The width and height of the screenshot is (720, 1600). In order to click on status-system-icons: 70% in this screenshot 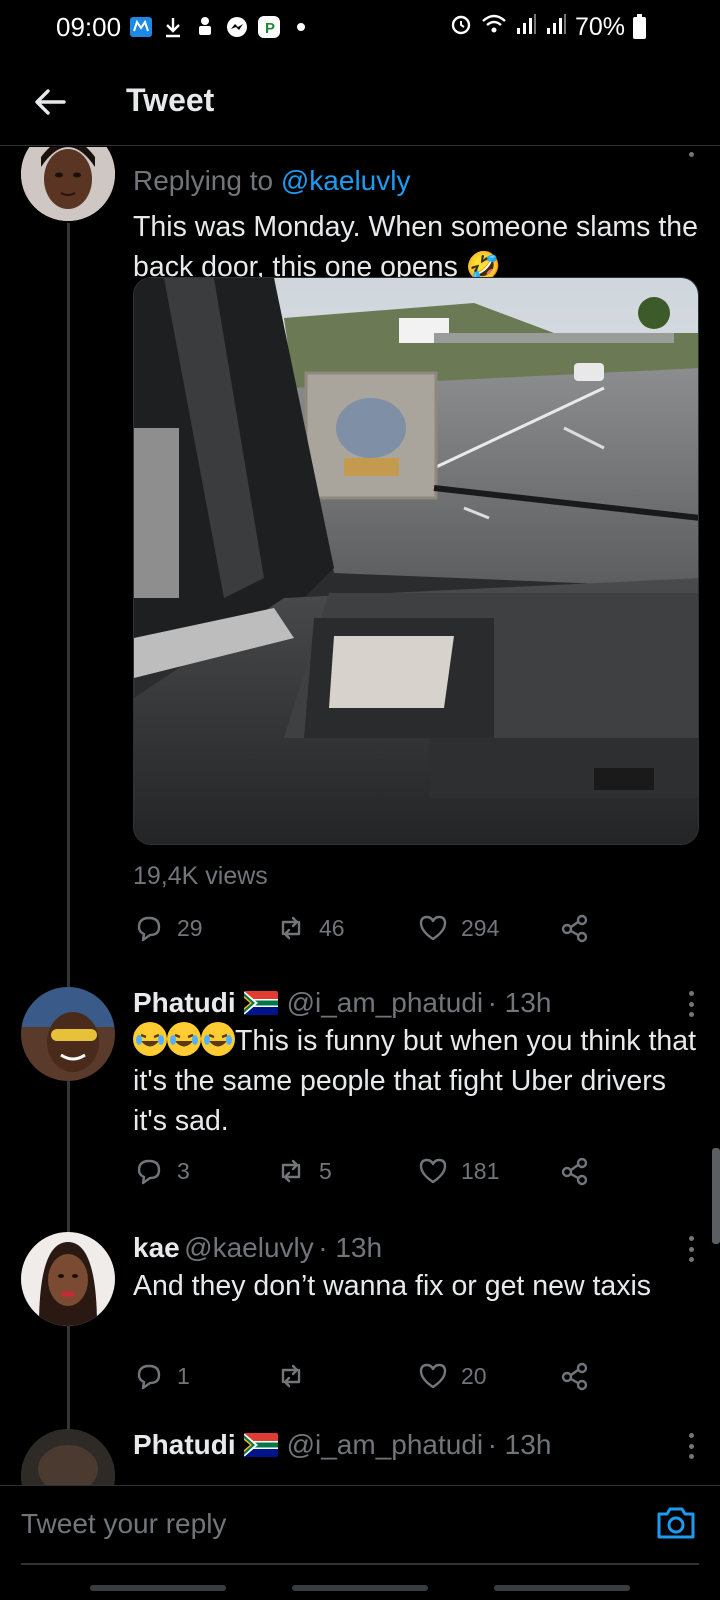, I will do `click(547, 27)`.